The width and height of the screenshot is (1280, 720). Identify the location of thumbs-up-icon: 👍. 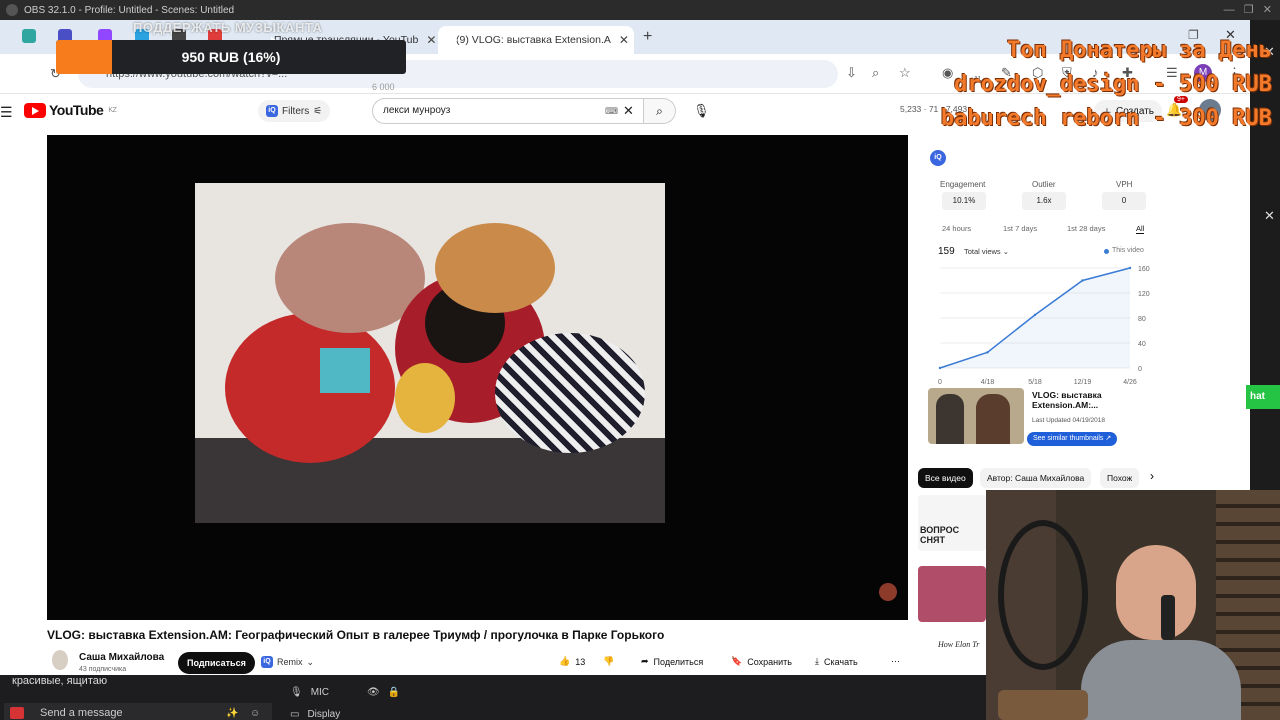
(565, 661).